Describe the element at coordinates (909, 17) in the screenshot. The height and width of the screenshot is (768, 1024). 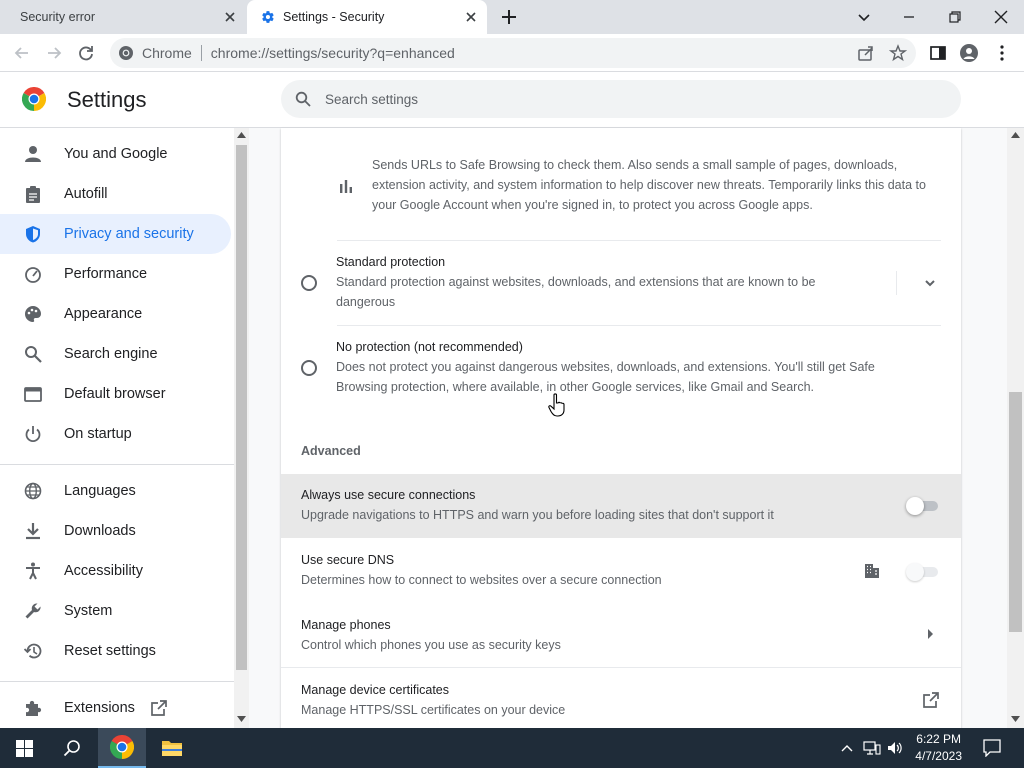
I see `minimize-icon` at that location.